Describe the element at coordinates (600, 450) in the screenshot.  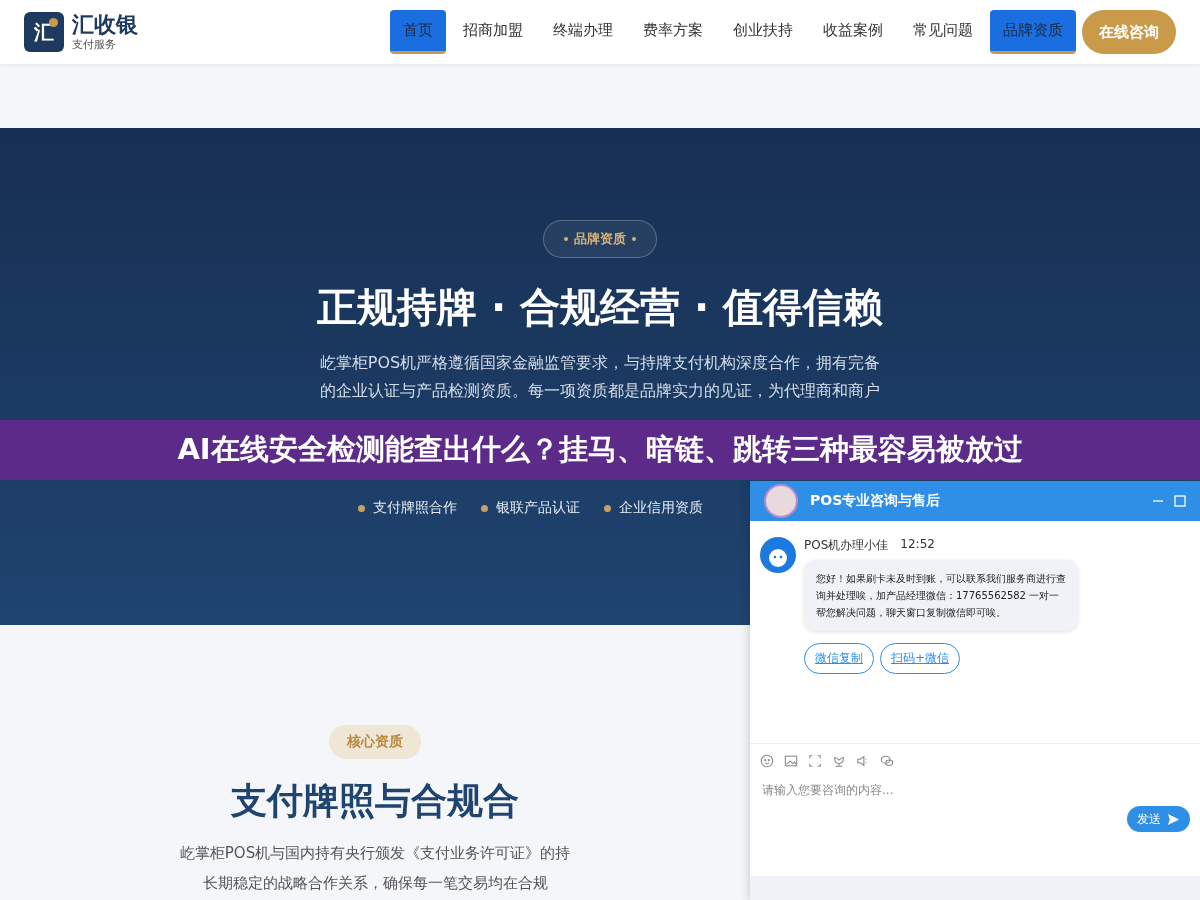
I see `article-title-banner: AI在线安全检测能查出什么？挂马、暗链、跳转三种最容易被放过` at that location.